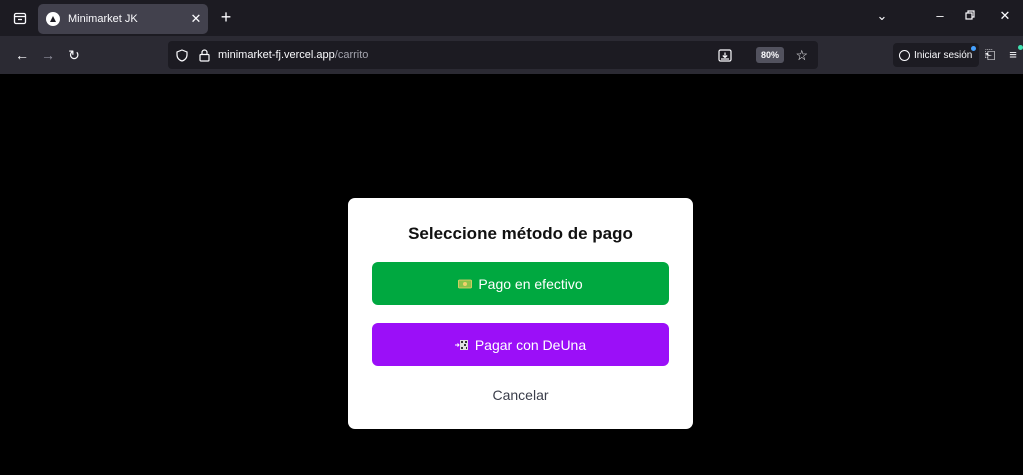 The width and height of the screenshot is (1023, 475). I want to click on deuna-payment-button: Pagar con DeUna, so click(520, 344).